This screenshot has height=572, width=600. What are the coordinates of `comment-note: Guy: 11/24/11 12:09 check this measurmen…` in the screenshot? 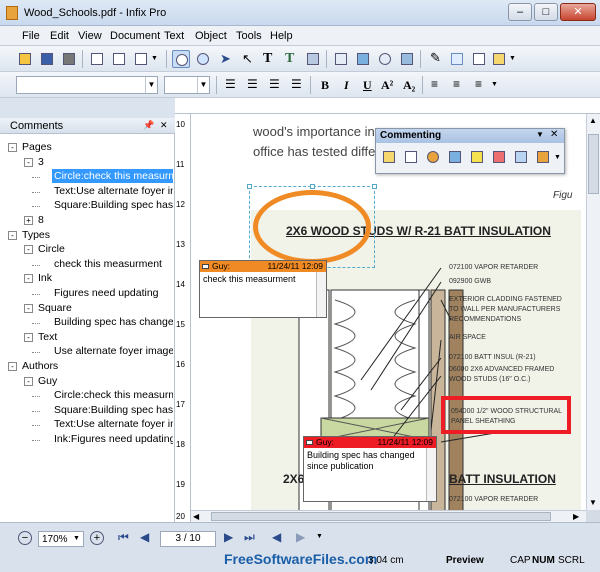 It's located at (263, 289).